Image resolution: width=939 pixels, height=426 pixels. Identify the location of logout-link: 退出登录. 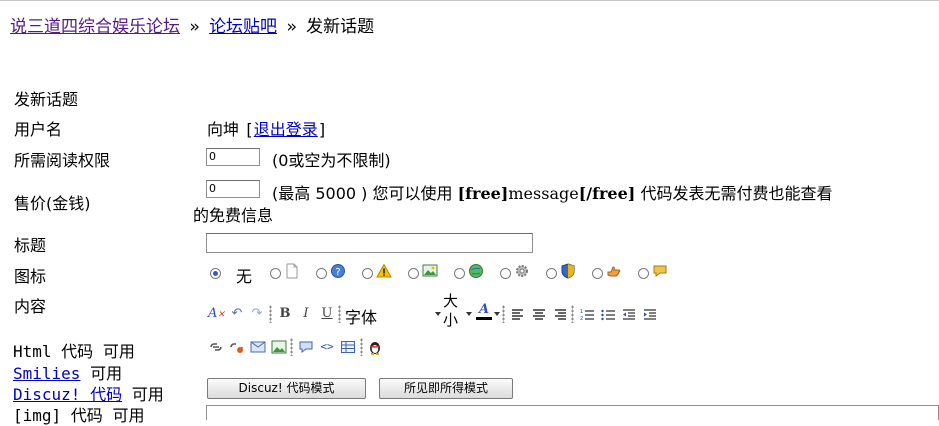
(286, 129).